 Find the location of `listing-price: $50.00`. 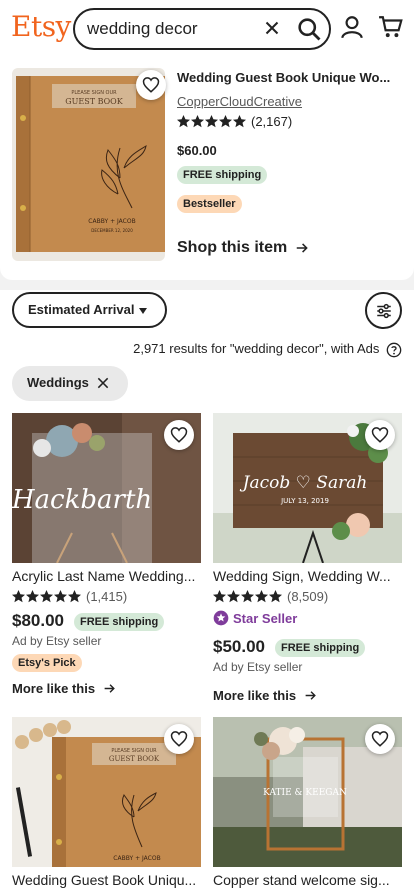

listing-price: $50.00 is located at coordinates (239, 646).